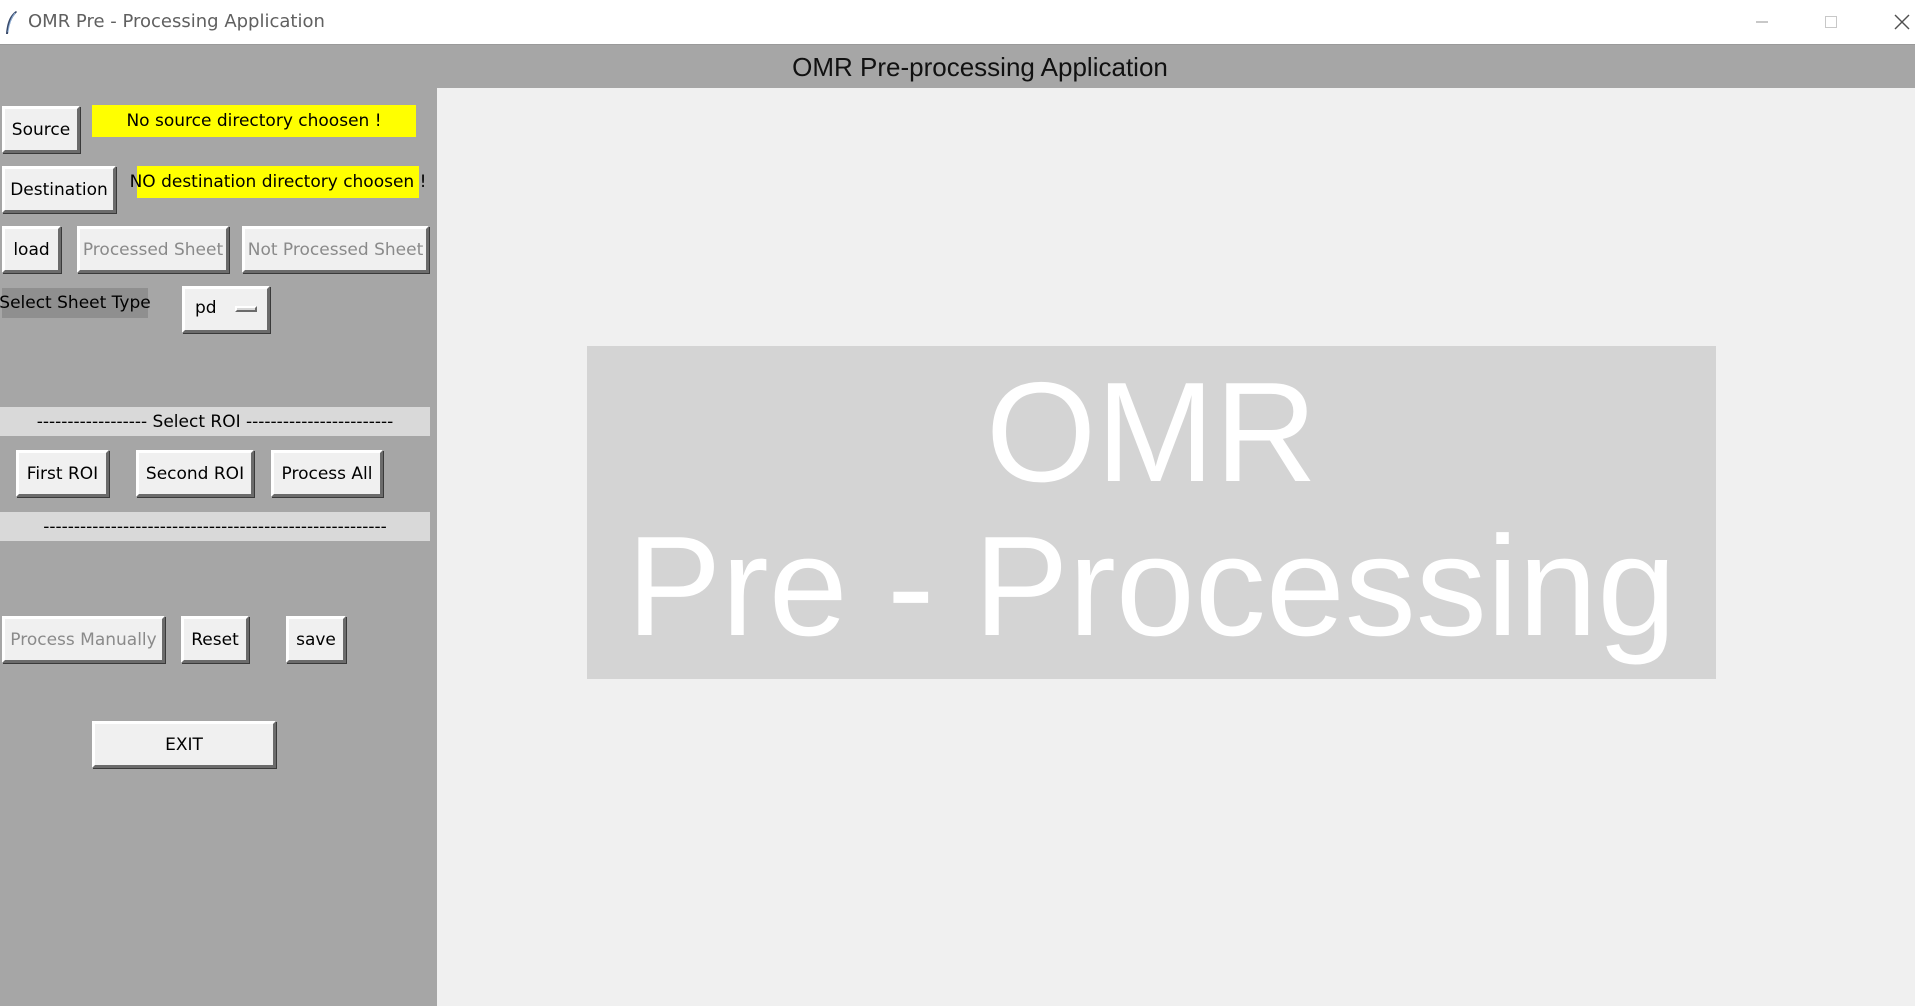 The height and width of the screenshot is (1006, 1915). Describe the element at coordinates (153, 249) in the screenshot. I see `processed-sheet-button: Processed Sheet` at that location.